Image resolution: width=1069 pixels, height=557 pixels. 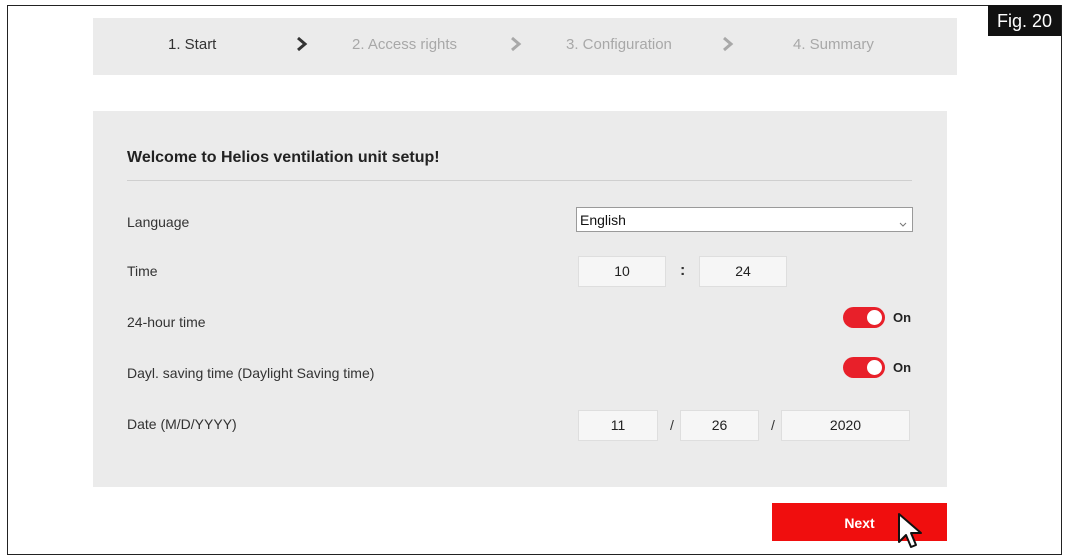 What do you see at coordinates (833, 46) in the screenshot?
I see `step-summary: 4. Summary` at bounding box center [833, 46].